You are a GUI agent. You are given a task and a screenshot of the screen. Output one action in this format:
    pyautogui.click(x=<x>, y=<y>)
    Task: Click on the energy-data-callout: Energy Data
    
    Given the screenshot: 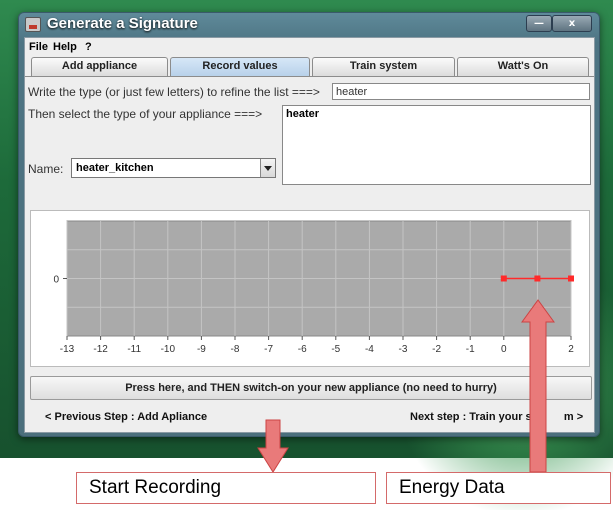 What is the action you would take?
    pyautogui.click(x=498, y=488)
    